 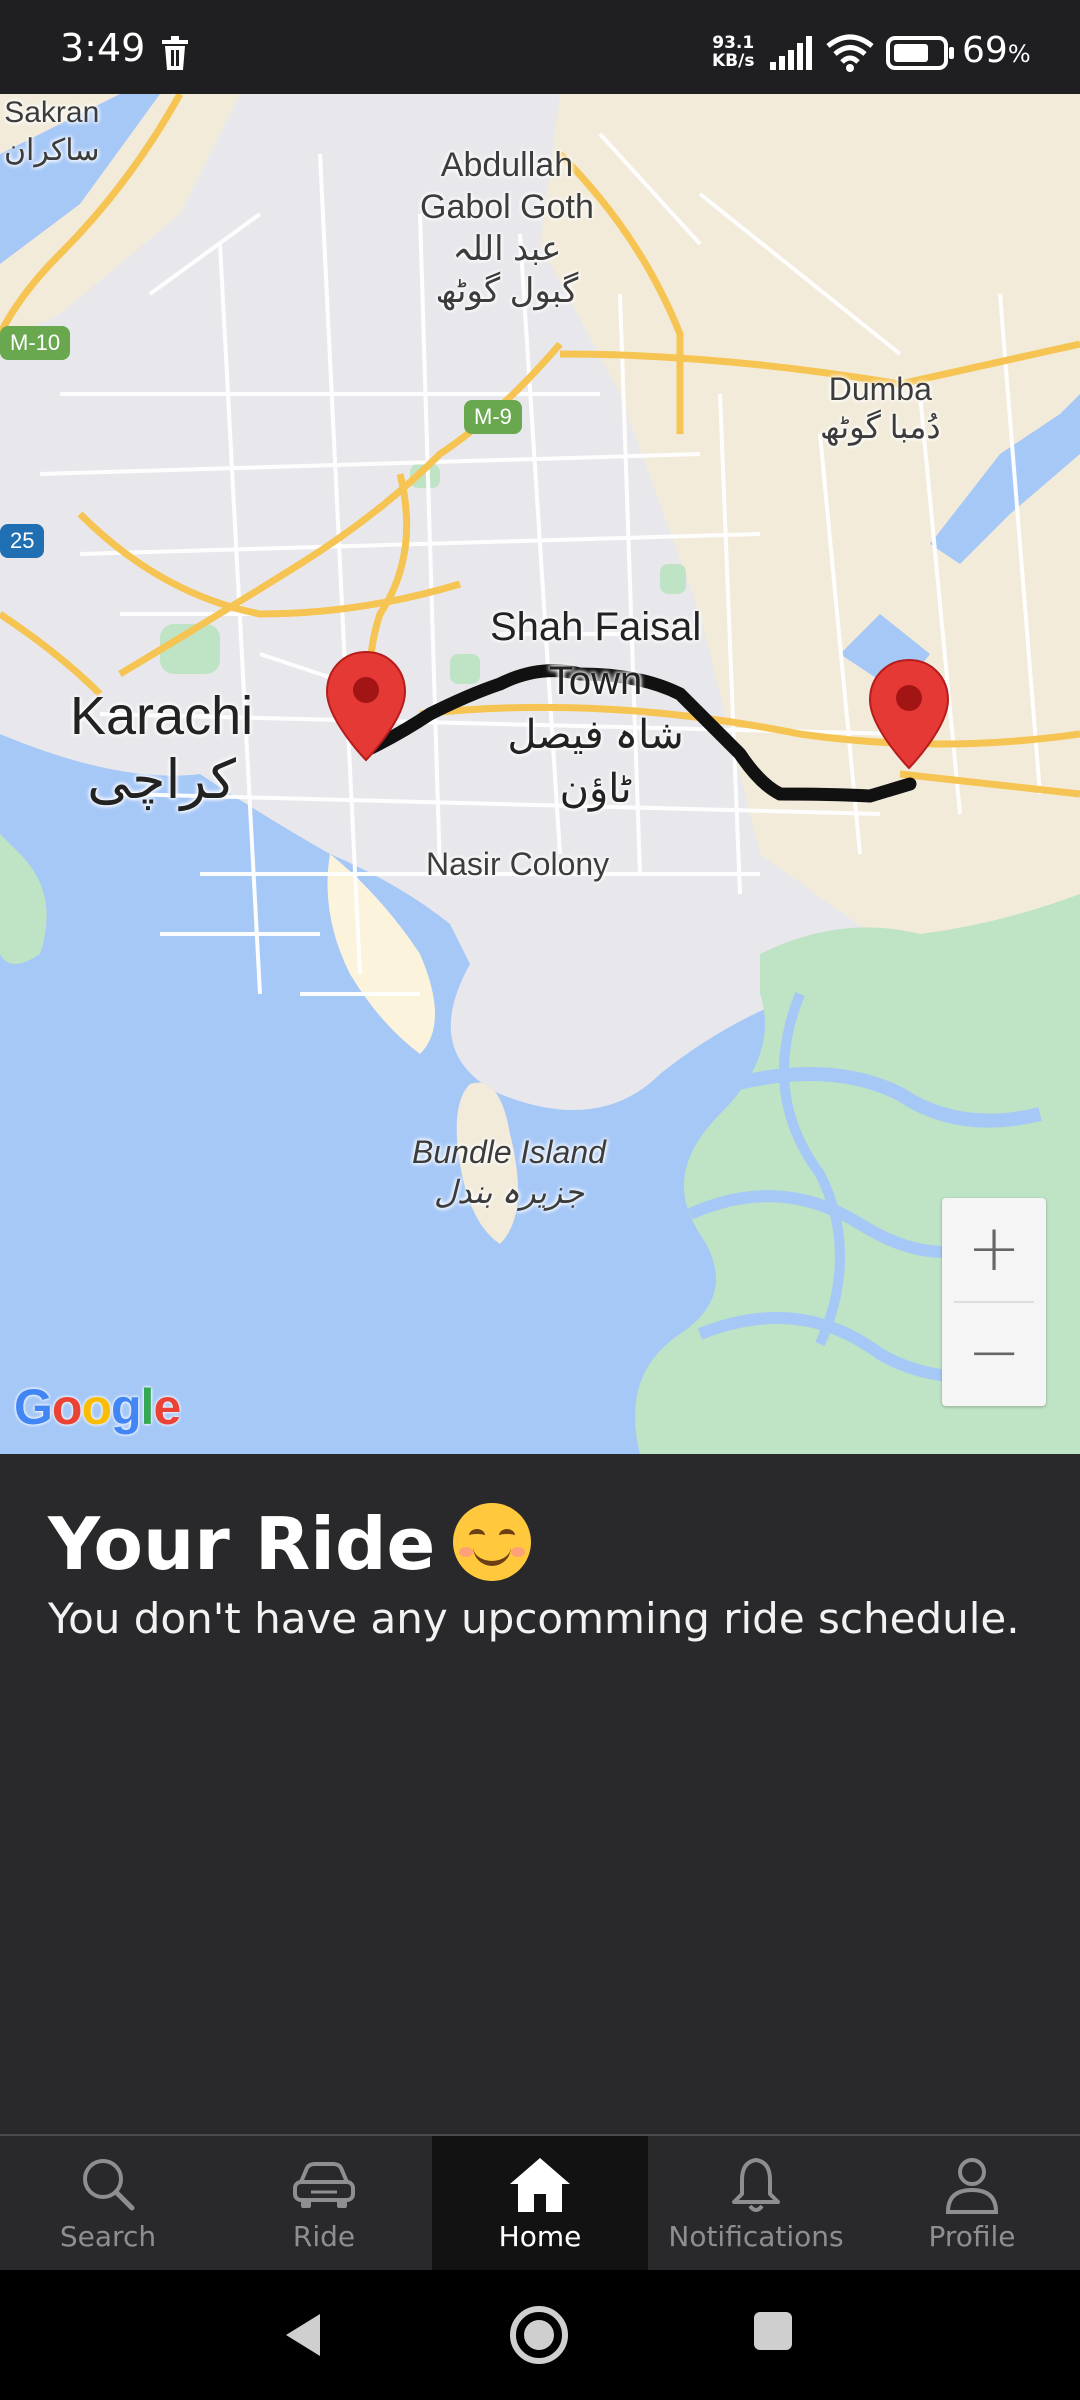 I want to click on nav-item-search-label: Search, so click(x=108, y=2236).